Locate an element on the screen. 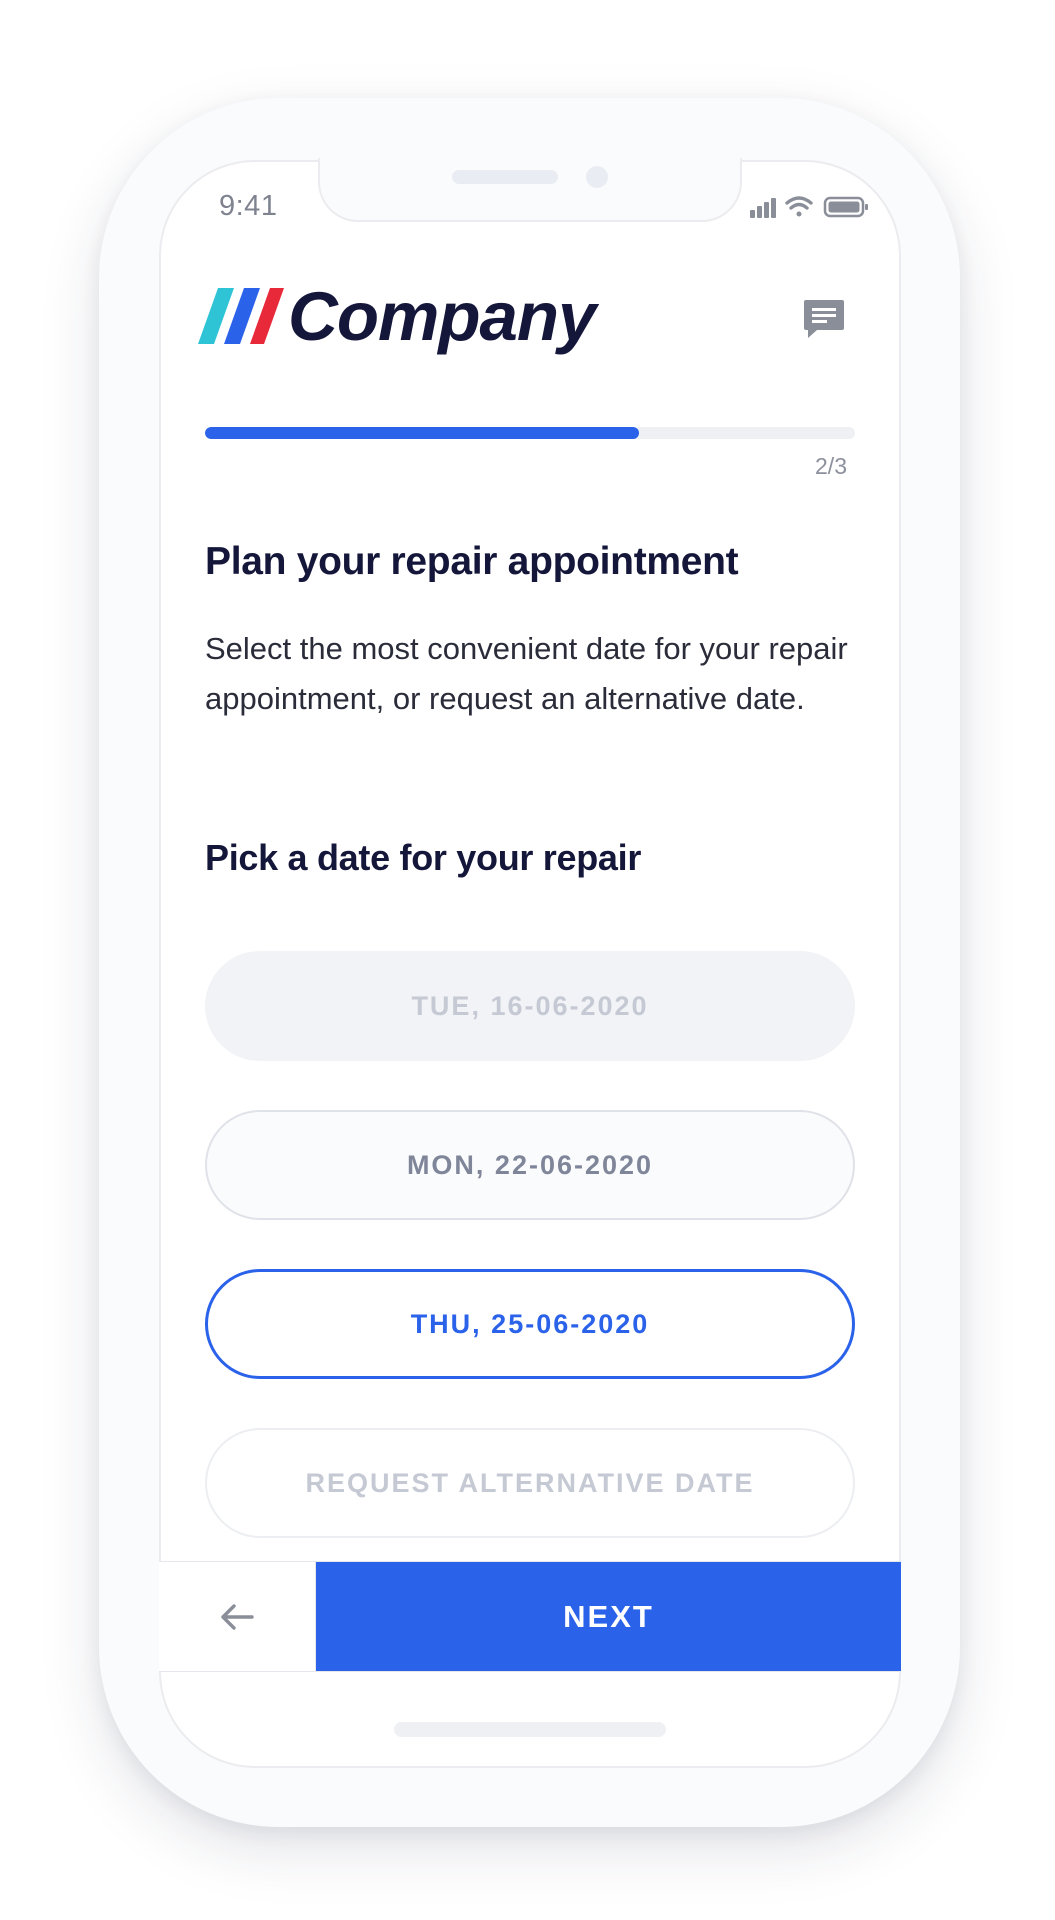  battery-icon is located at coordinates (845, 207).